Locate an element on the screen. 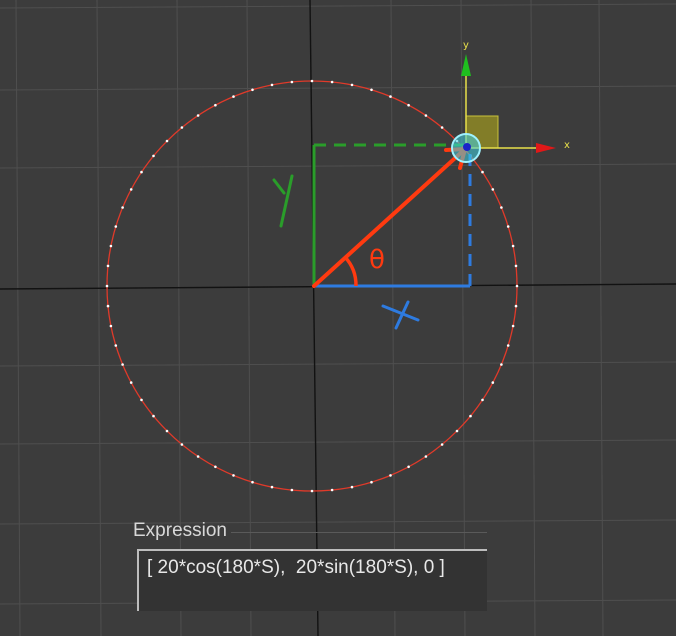 This screenshot has width=676, height=636. expression-title-divider is located at coordinates (359, 532).